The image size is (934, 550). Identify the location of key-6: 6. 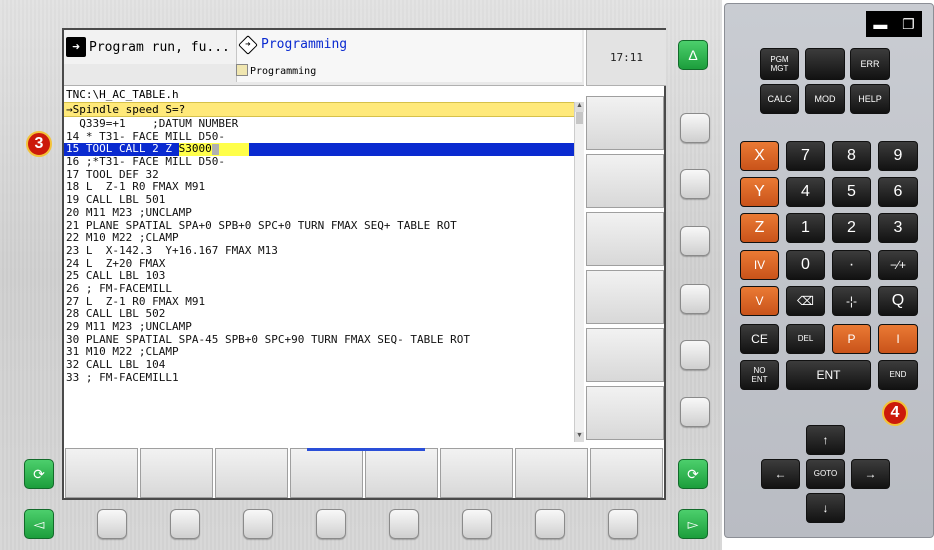
(898, 192).